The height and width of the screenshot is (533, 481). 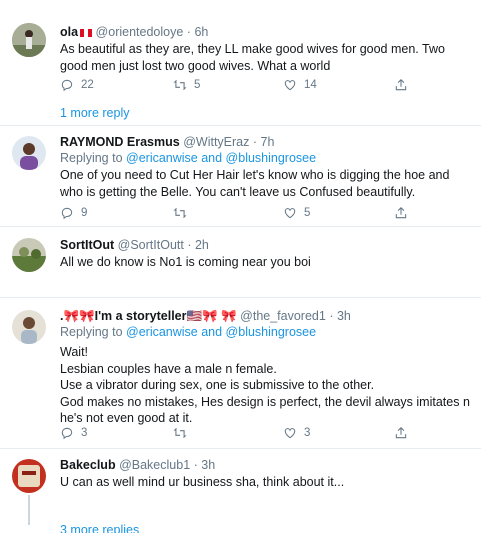 I want to click on like-button: 5, so click(x=296, y=213).